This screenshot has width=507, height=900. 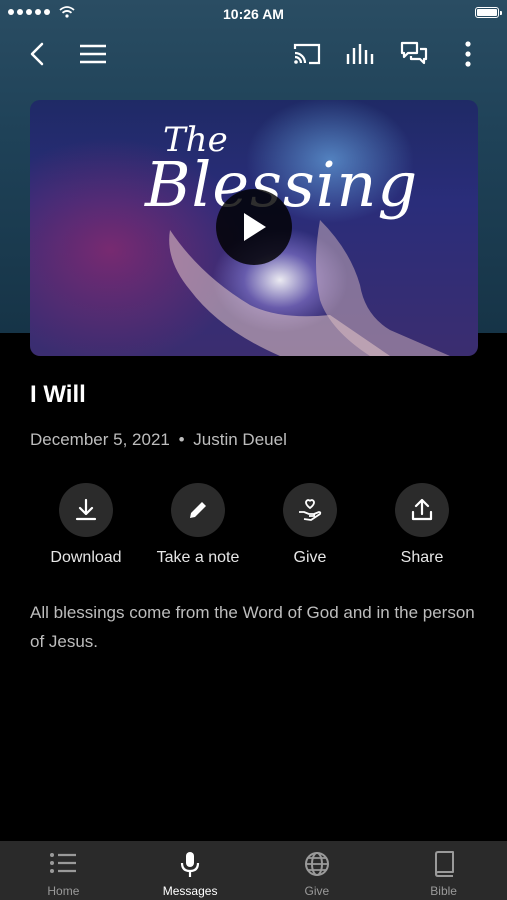 What do you see at coordinates (422, 525) in the screenshot?
I see `share-button: Share` at bounding box center [422, 525].